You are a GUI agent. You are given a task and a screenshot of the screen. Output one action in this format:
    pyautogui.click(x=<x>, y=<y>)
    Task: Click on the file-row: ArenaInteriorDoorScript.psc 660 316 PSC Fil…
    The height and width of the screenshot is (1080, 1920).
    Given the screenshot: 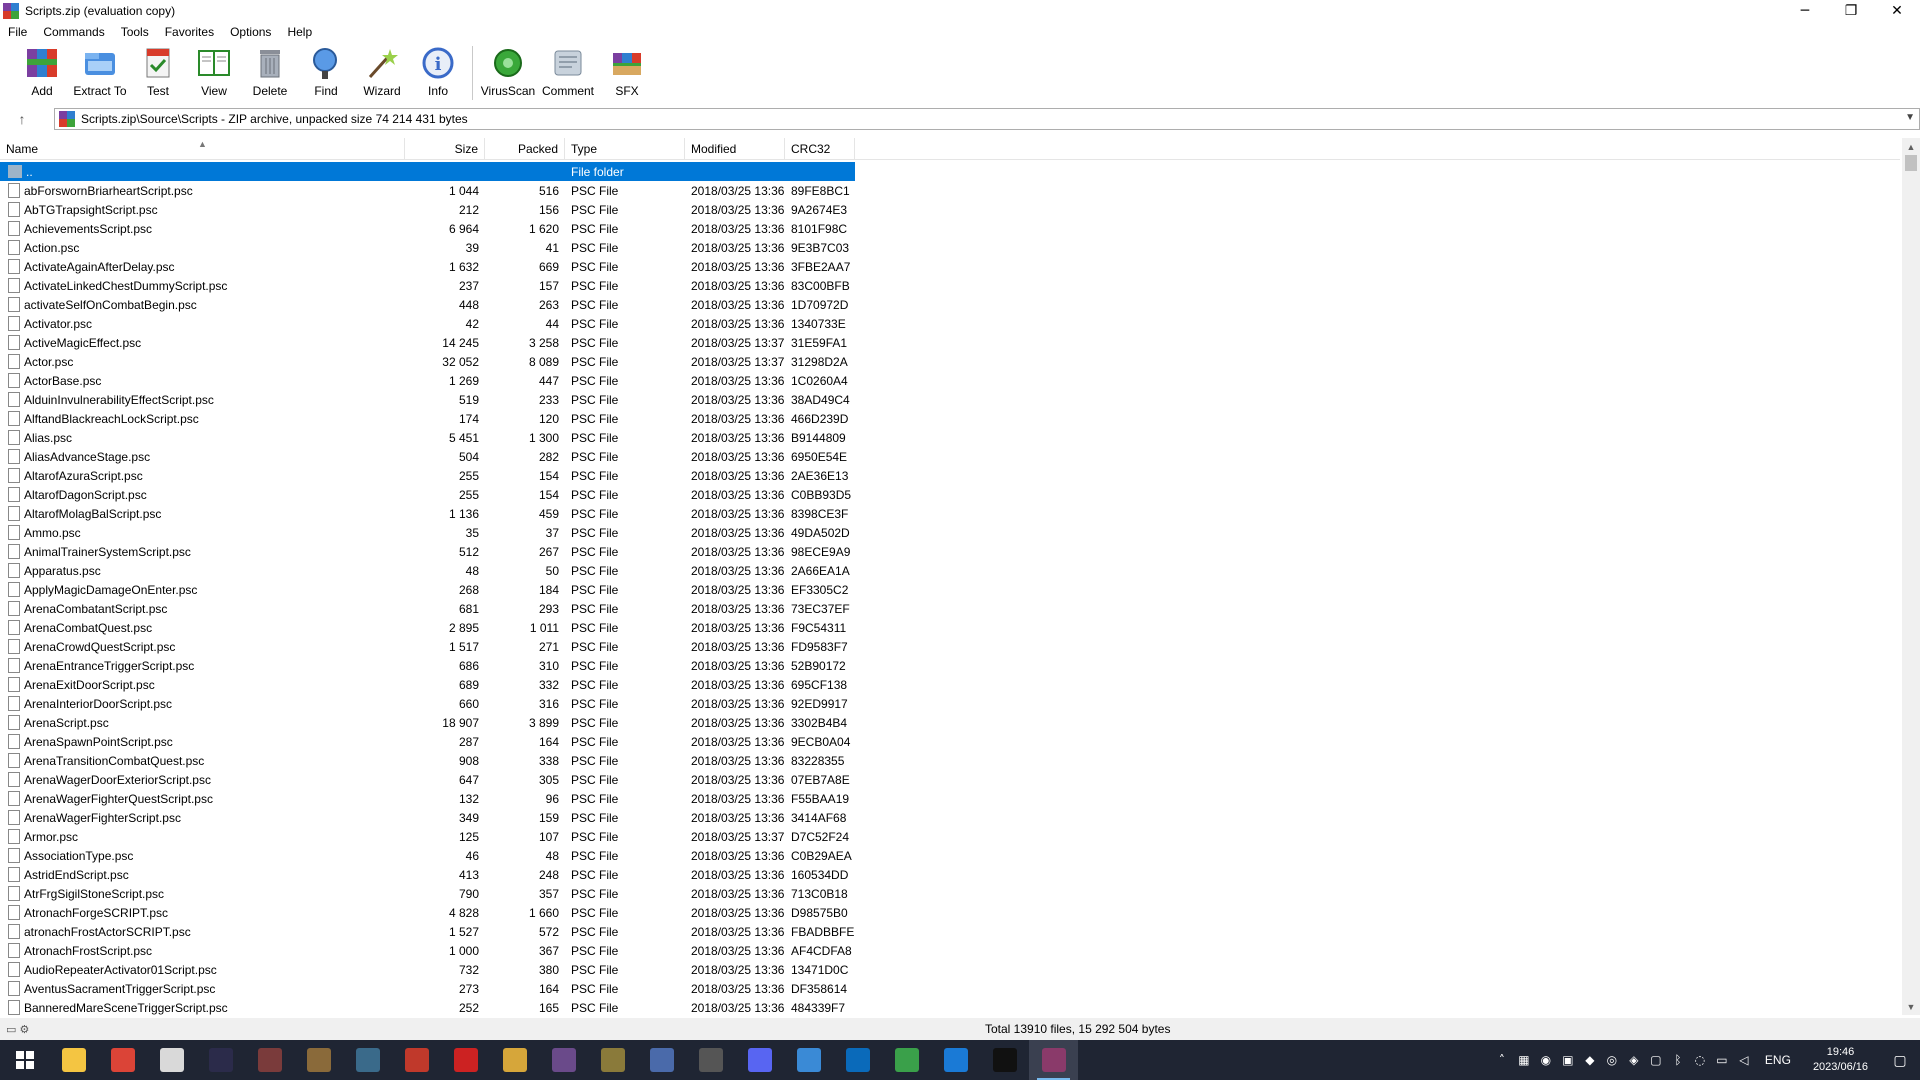 What is the action you would take?
    pyautogui.click(x=950, y=703)
    